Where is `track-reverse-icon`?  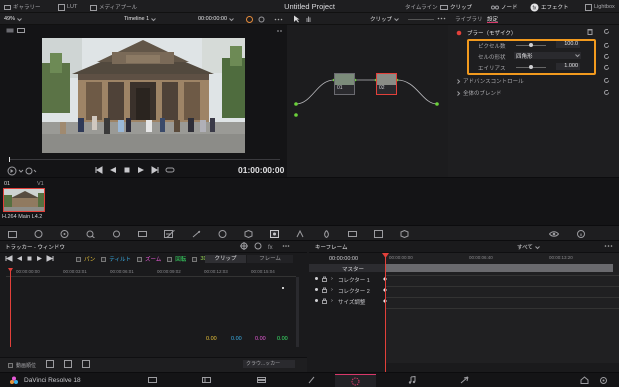 track-reverse-icon is located at coordinates (19, 258).